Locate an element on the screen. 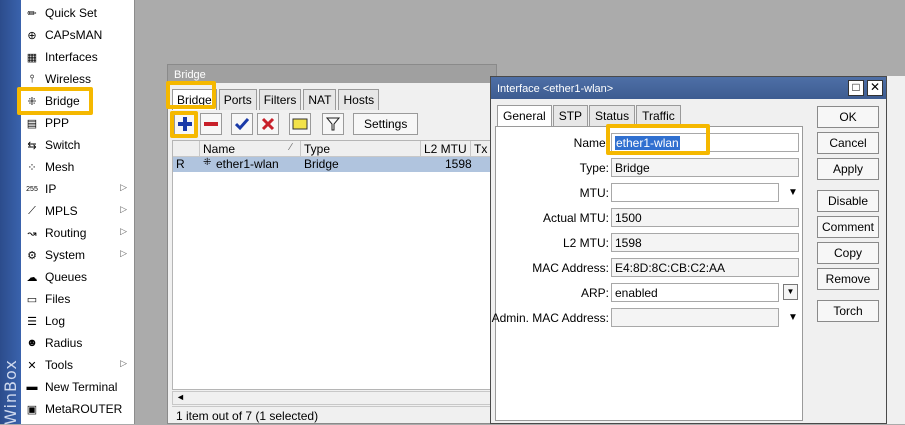  tab-filters: Filters is located at coordinates (280, 99).